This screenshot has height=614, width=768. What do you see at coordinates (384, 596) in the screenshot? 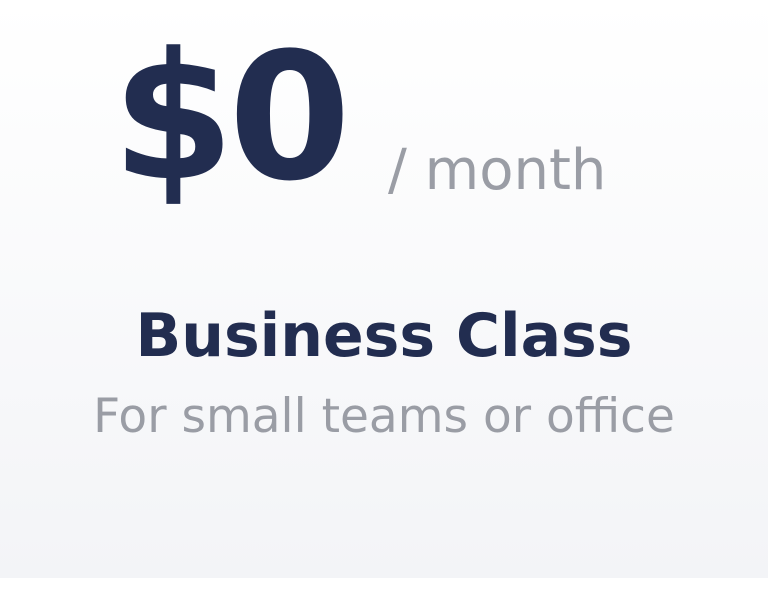
I see `page-background-strip` at bounding box center [384, 596].